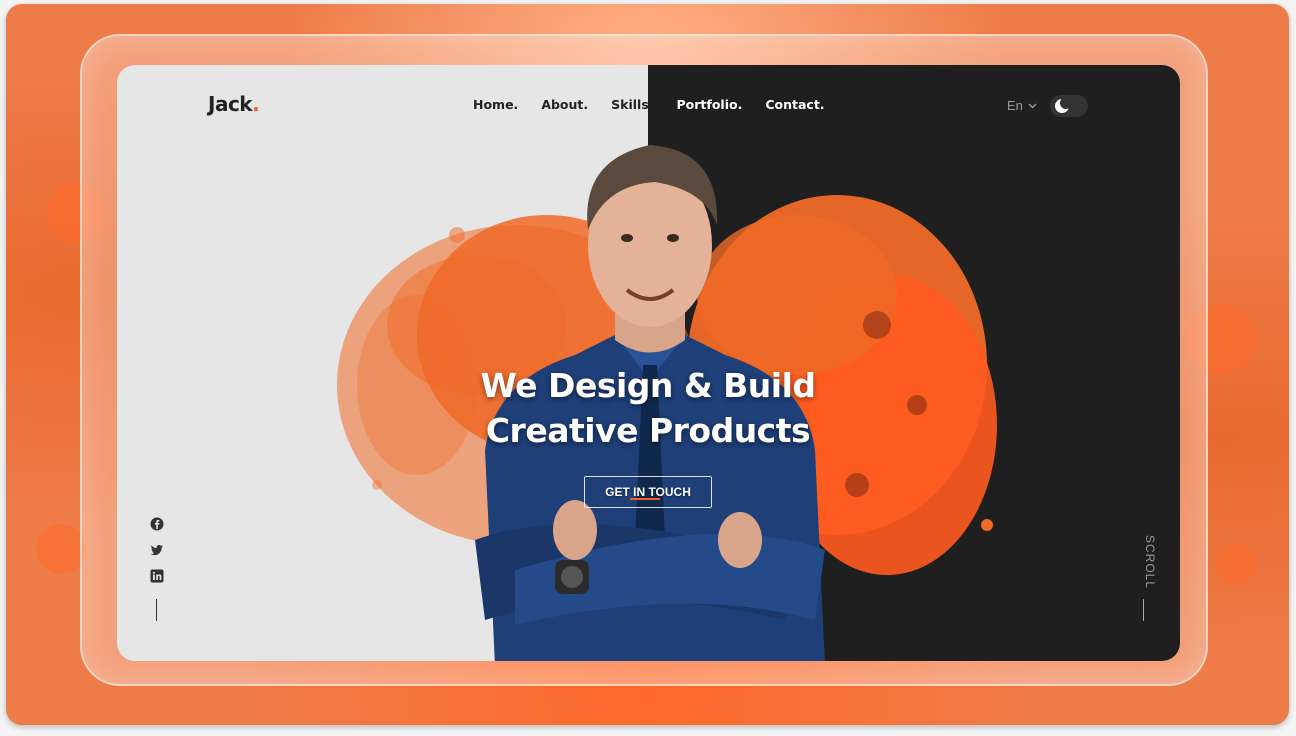 The width and height of the screenshot is (1296, 736). Describe the element at coordinates (648, 385) in the screenshot. I see `headline-line-1: We Design & Build` at that location.